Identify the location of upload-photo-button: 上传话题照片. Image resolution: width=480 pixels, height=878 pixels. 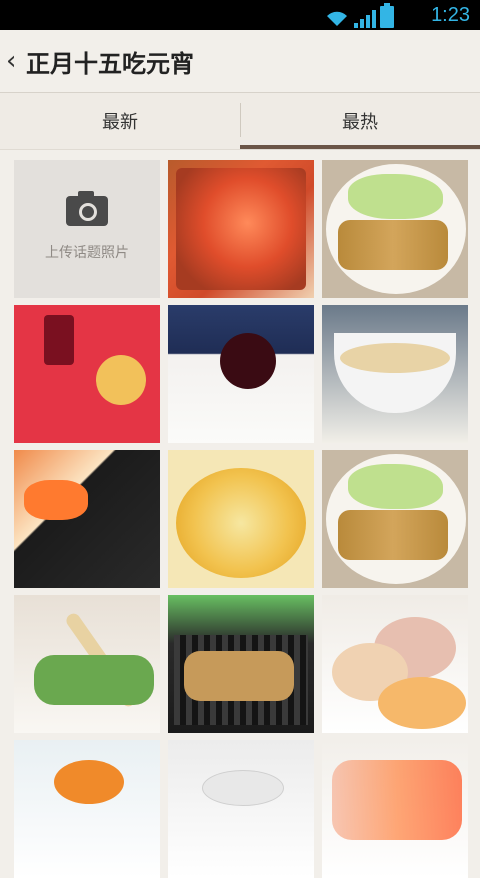
(87, 229).